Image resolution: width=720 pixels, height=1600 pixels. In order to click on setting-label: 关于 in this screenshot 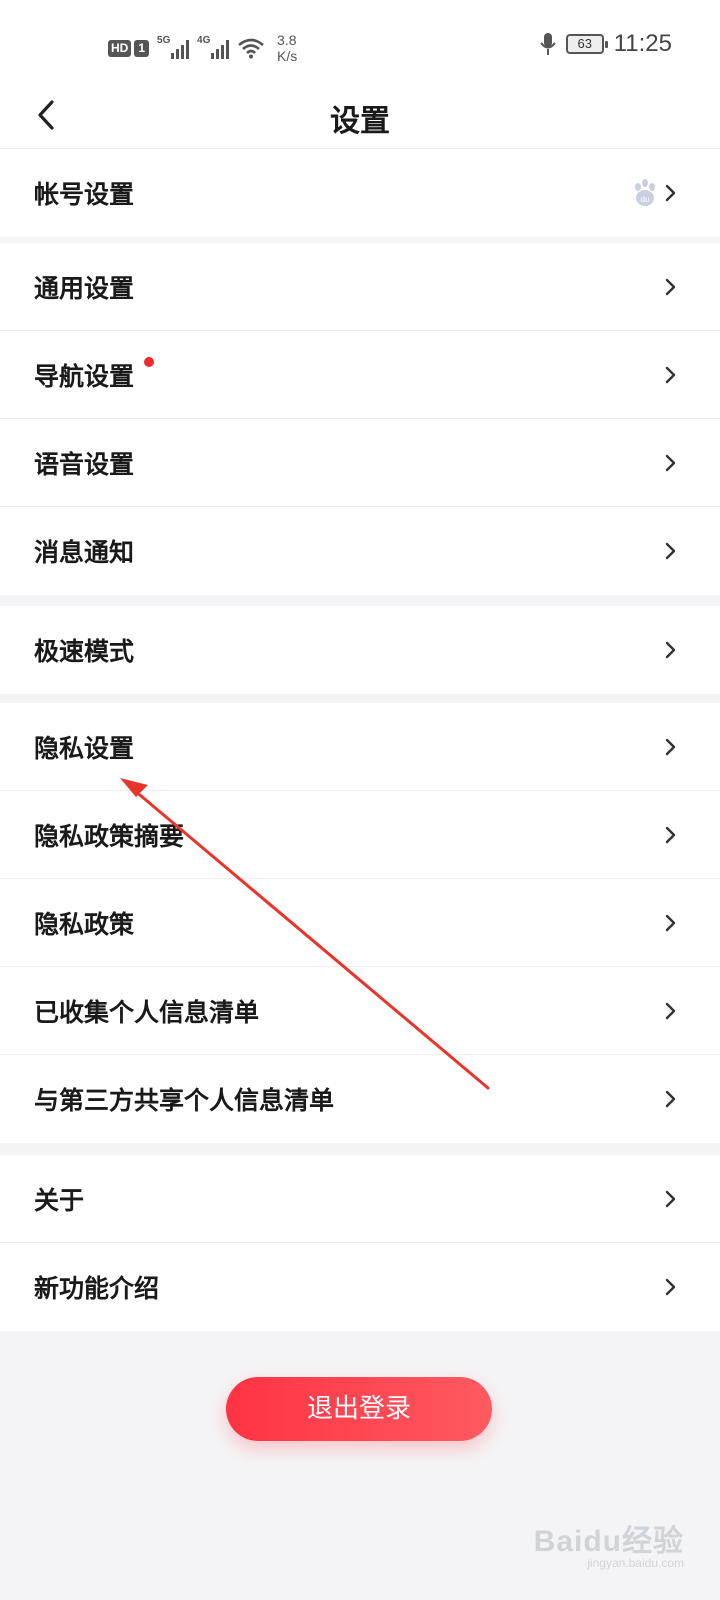, I will do `click(59, 1200)`.